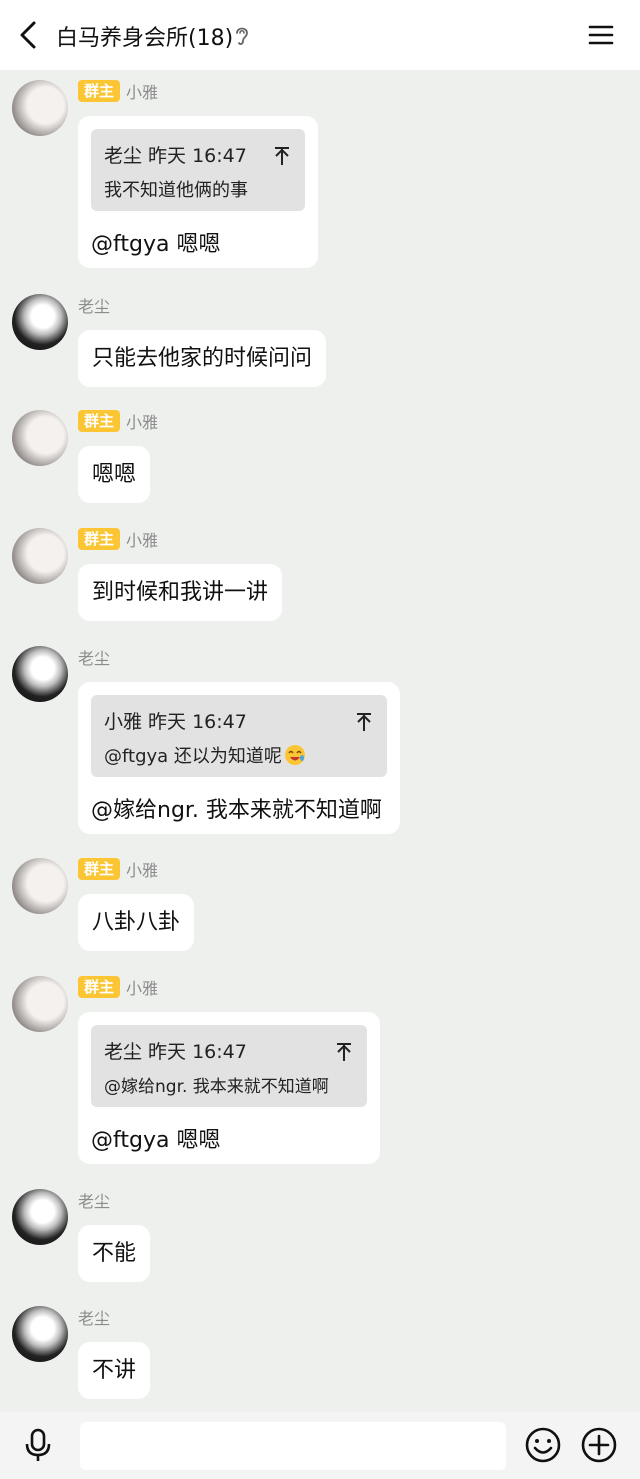 This screenshot has width=640, height=1479. Describe the element at coordinates (294, 755) in the screenshot. I see `laughing-emoji-icon` at that location.